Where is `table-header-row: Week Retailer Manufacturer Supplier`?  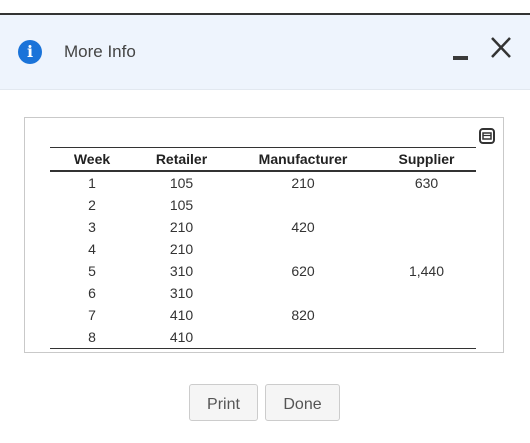
table-header-row: Week Retailer Manufacturer Supplier is located at coordinates (263, 159).